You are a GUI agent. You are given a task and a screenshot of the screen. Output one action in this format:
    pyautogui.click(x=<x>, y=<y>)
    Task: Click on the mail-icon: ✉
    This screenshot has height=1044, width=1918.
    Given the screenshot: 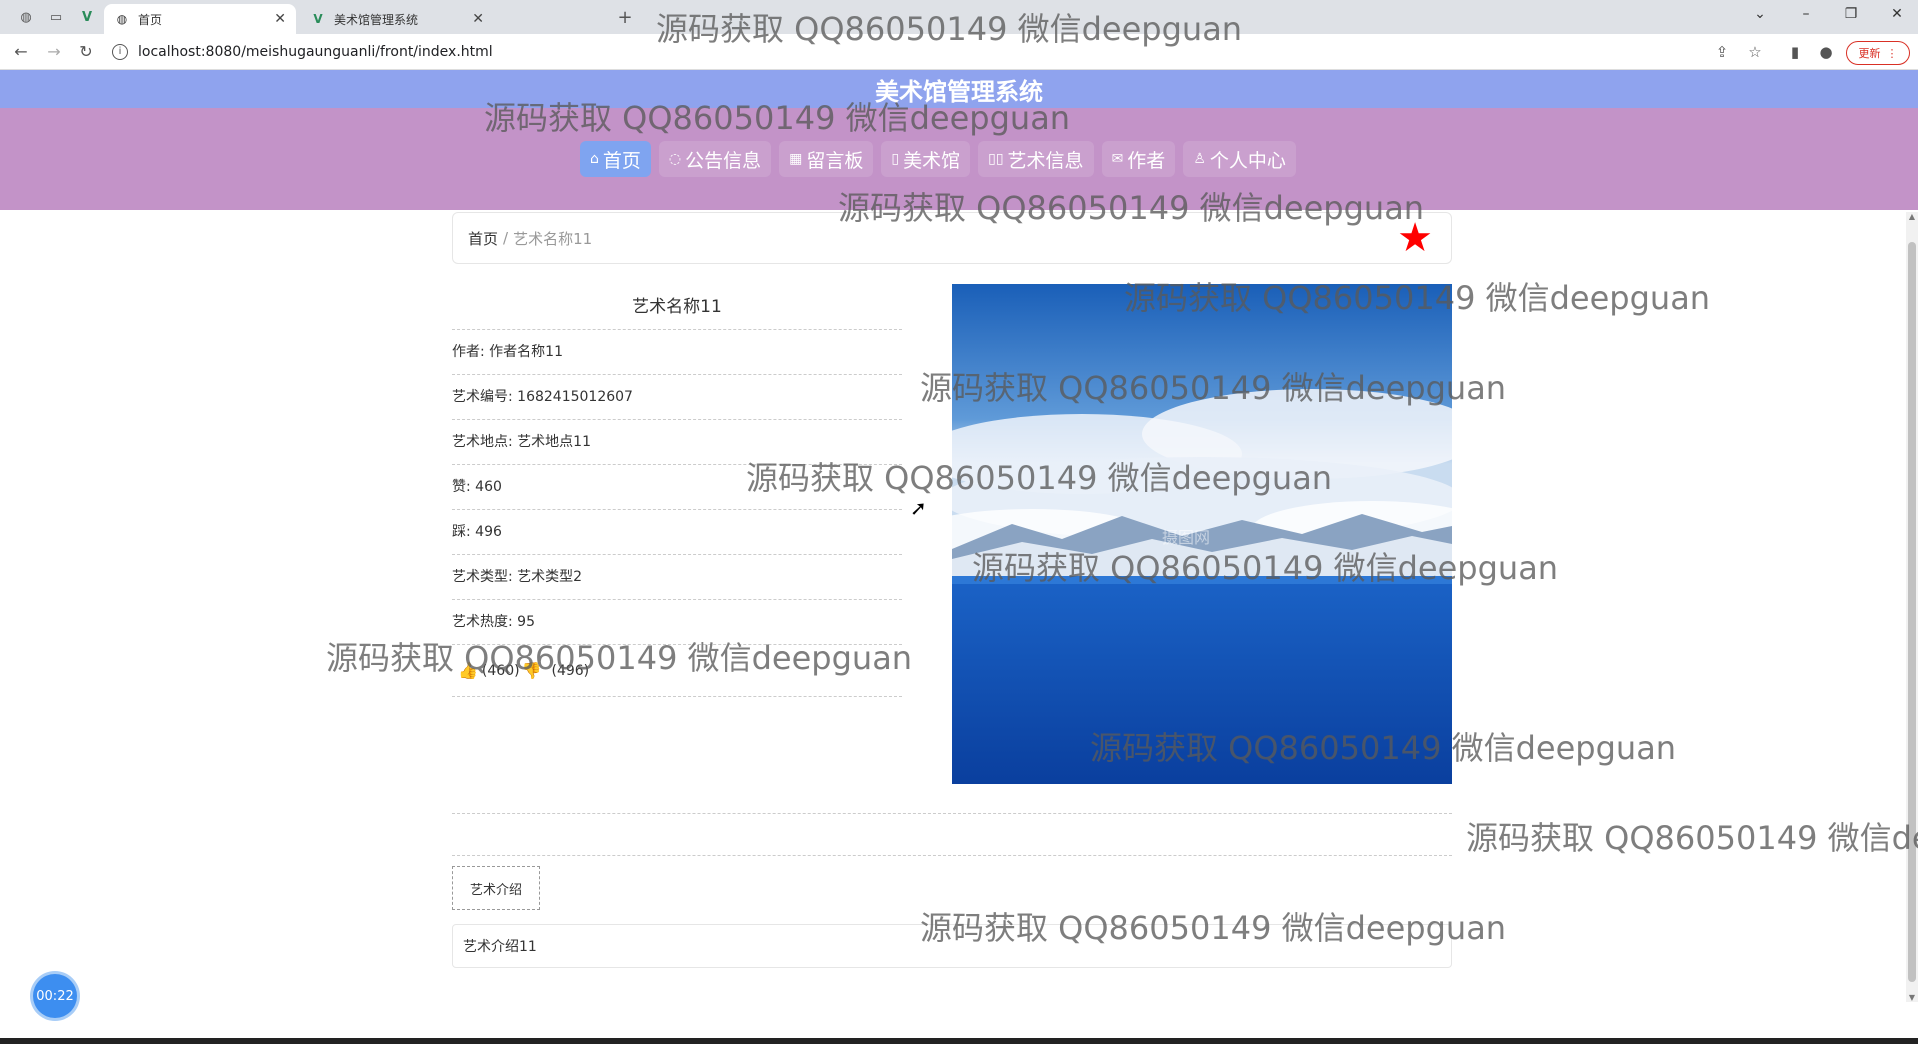 What is the action you would take?
    pyautogui.click(x=1117, y=159)
    